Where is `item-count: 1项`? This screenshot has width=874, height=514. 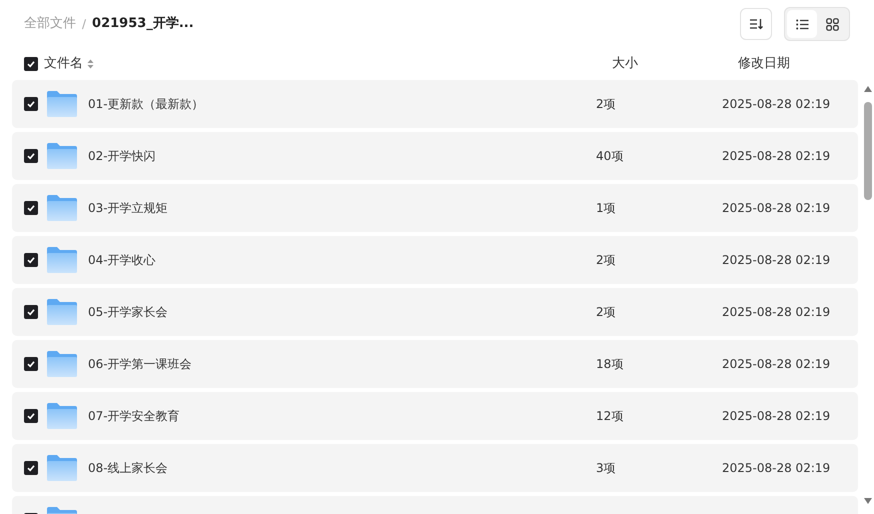
item-count: 1项 is located at coordinates (606, 208).